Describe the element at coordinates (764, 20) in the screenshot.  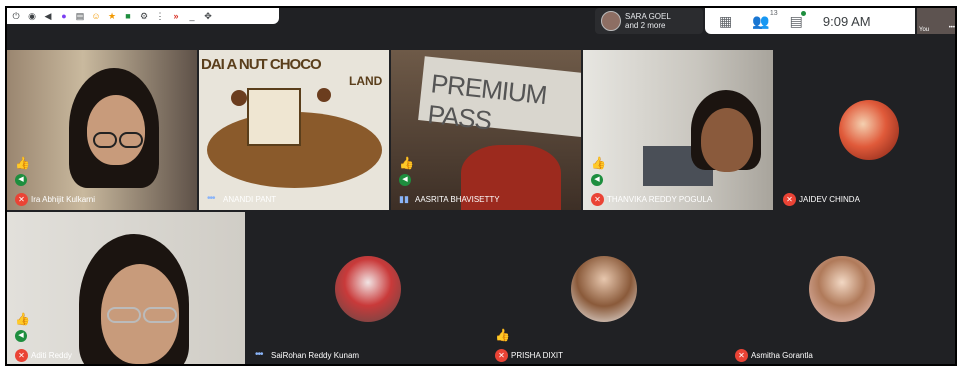
I see `people-icon: 👥 13` at that location.